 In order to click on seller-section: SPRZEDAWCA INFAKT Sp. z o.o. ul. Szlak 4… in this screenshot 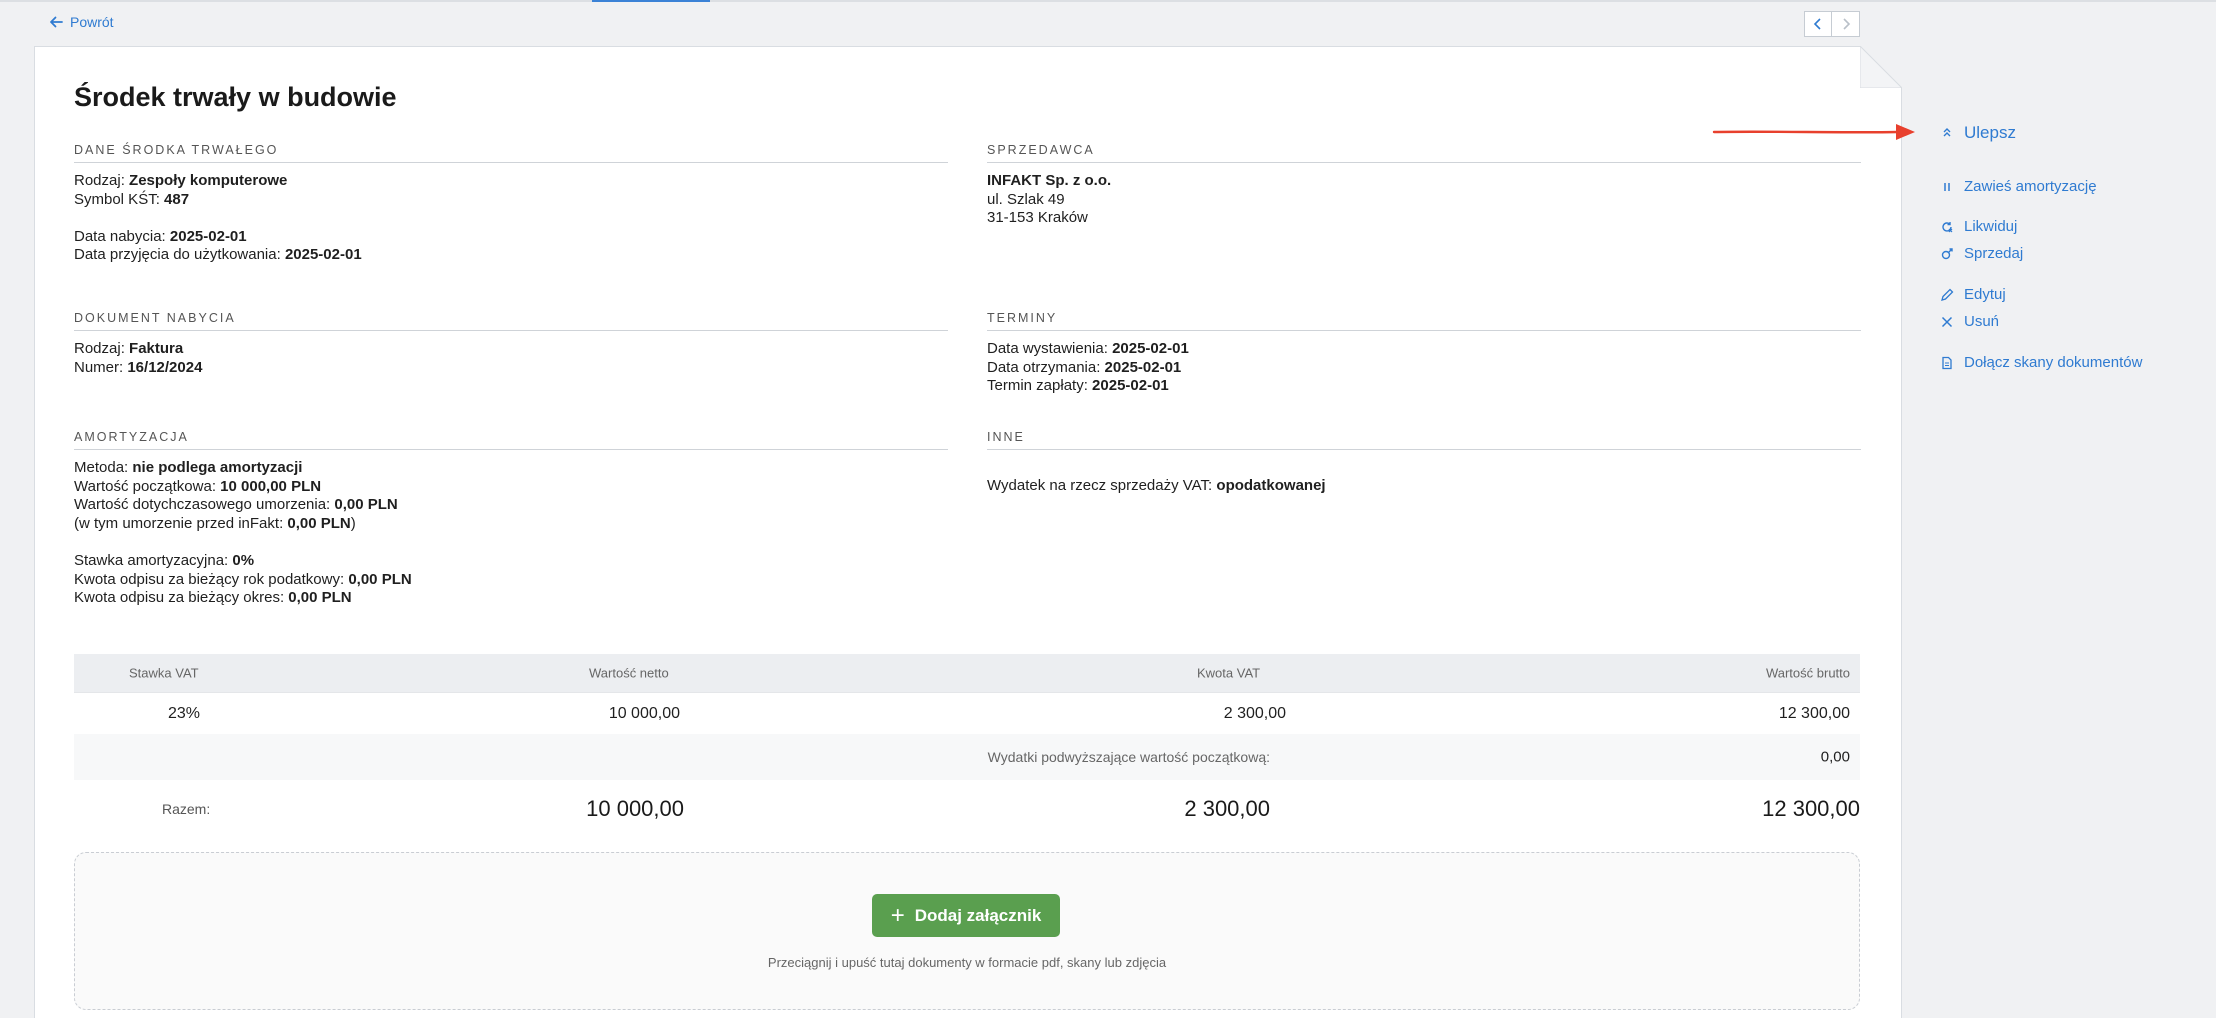, I will do `click(1424, 185)`.